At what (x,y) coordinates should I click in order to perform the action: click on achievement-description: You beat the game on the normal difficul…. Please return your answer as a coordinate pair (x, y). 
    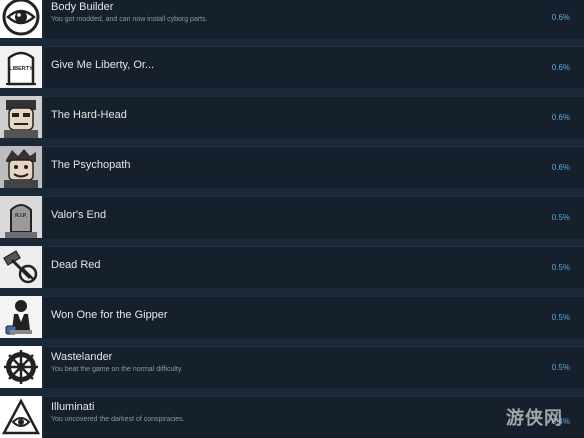
    Looking at the image, I should click on (117, 369).